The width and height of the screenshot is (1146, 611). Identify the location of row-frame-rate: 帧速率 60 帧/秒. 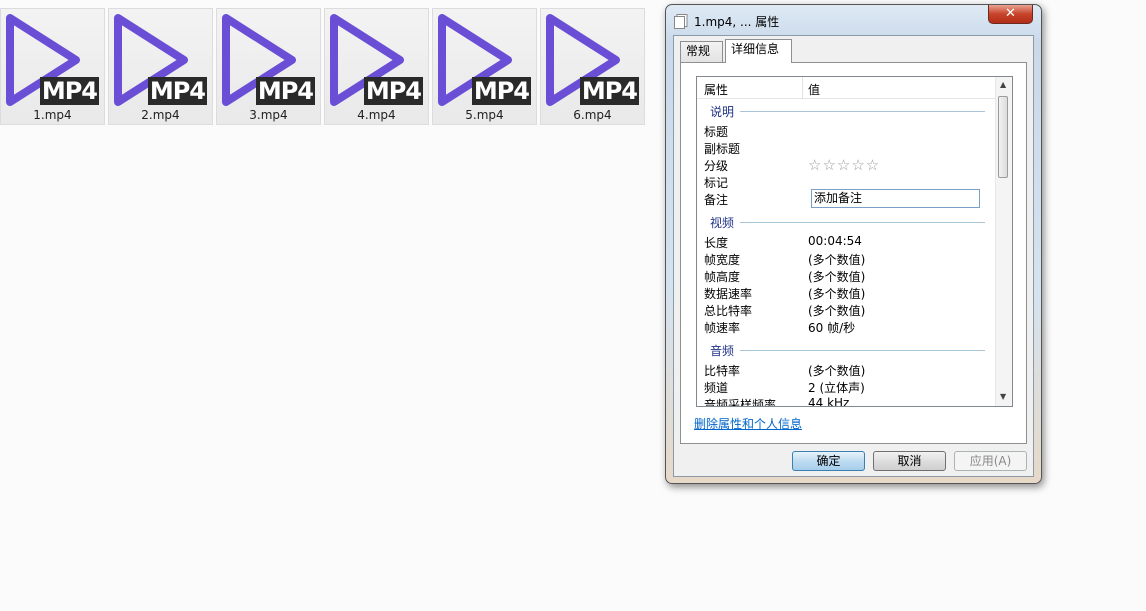
(849, 327).